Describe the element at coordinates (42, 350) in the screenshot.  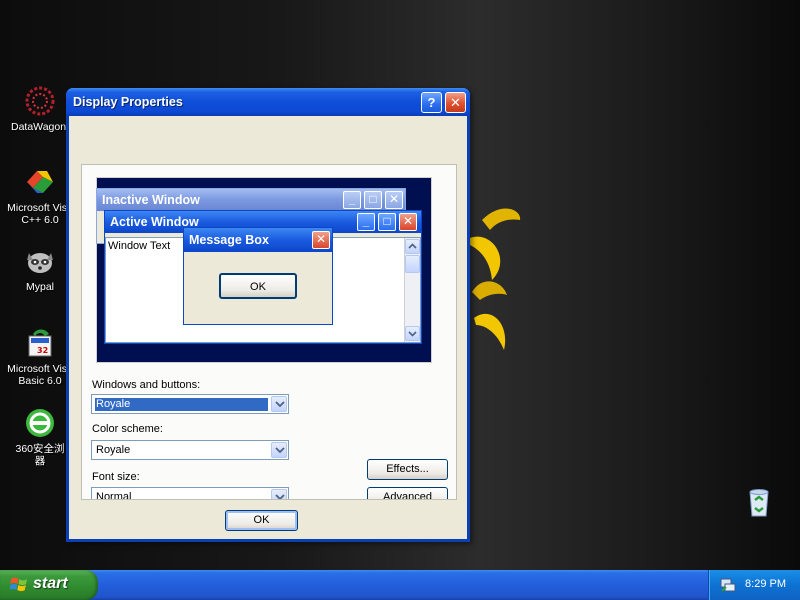
I see `svg-text: 32` at that location.